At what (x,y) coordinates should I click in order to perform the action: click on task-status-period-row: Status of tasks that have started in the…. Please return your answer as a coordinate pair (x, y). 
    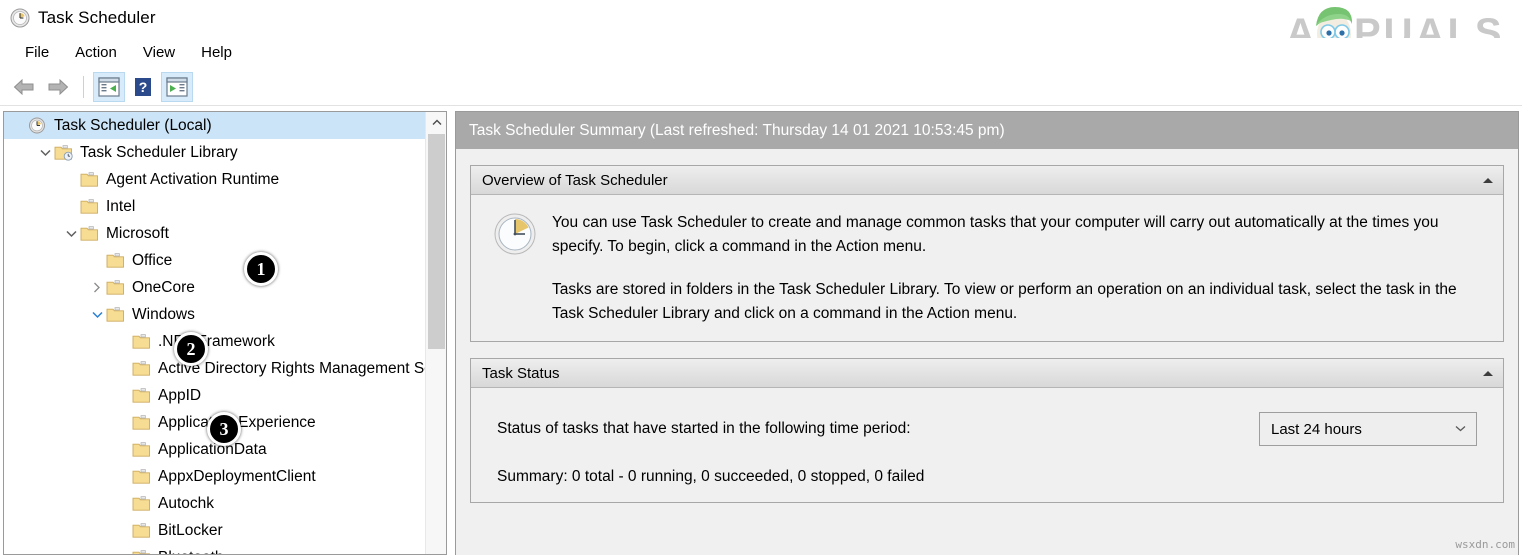
    Looking at the image, I should click on (987, 425).